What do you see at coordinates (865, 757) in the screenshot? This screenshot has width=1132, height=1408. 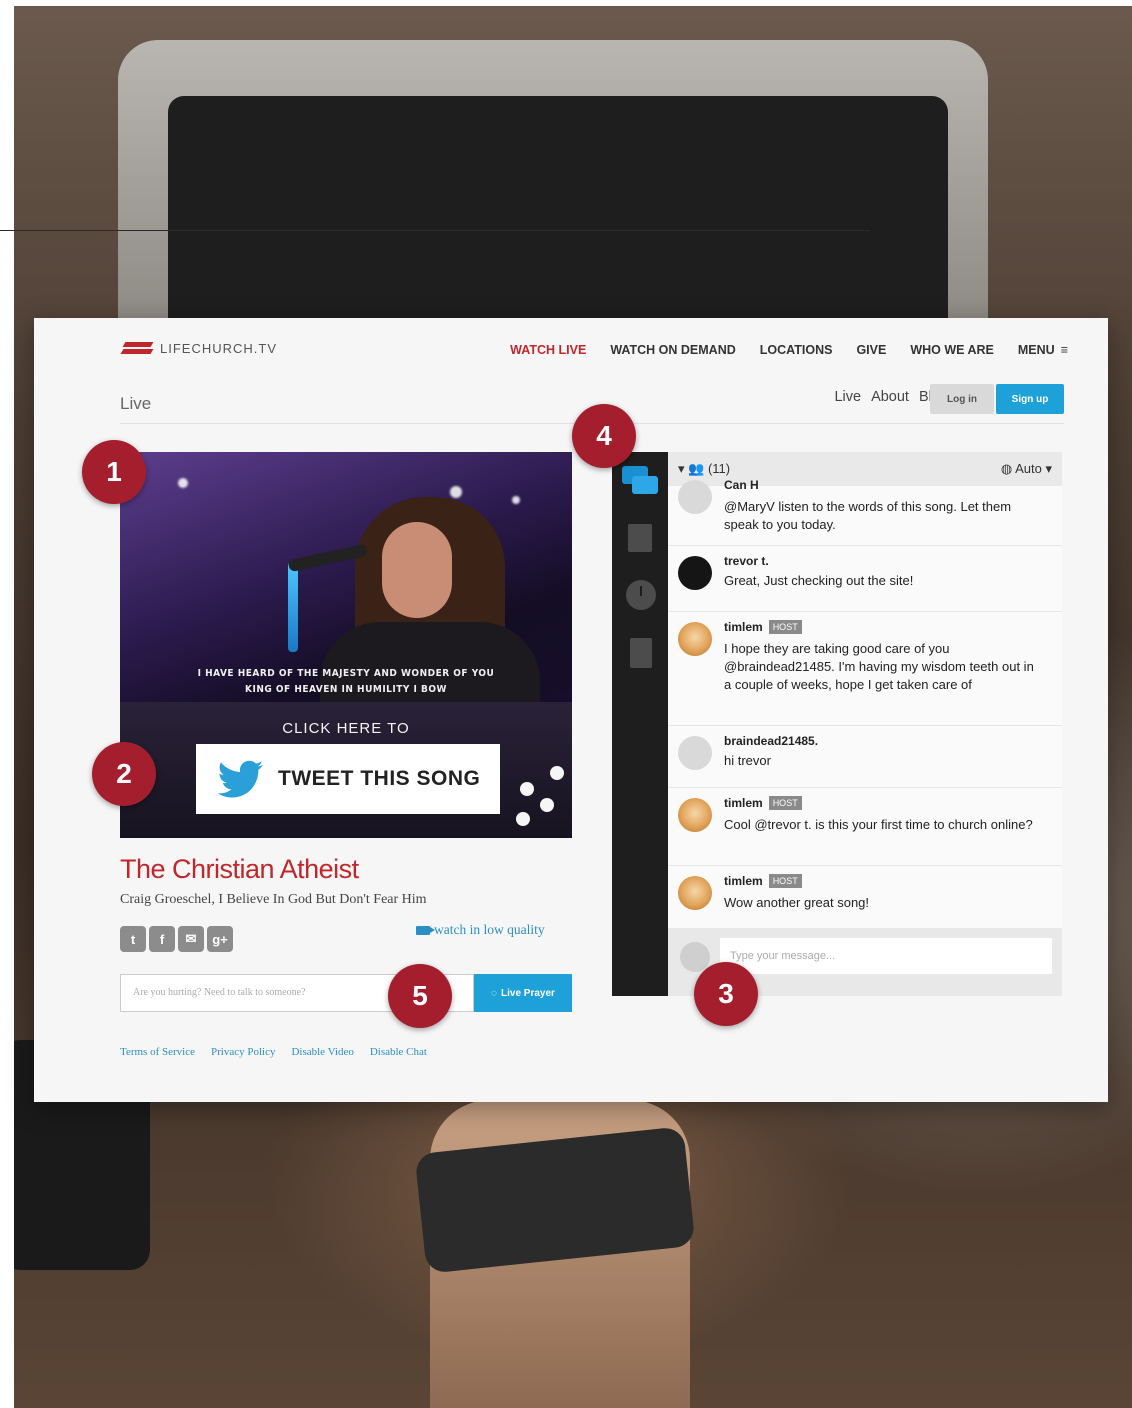 I see `chat-message: braindead21485. hi trevor` at bounding box center [865, 757].